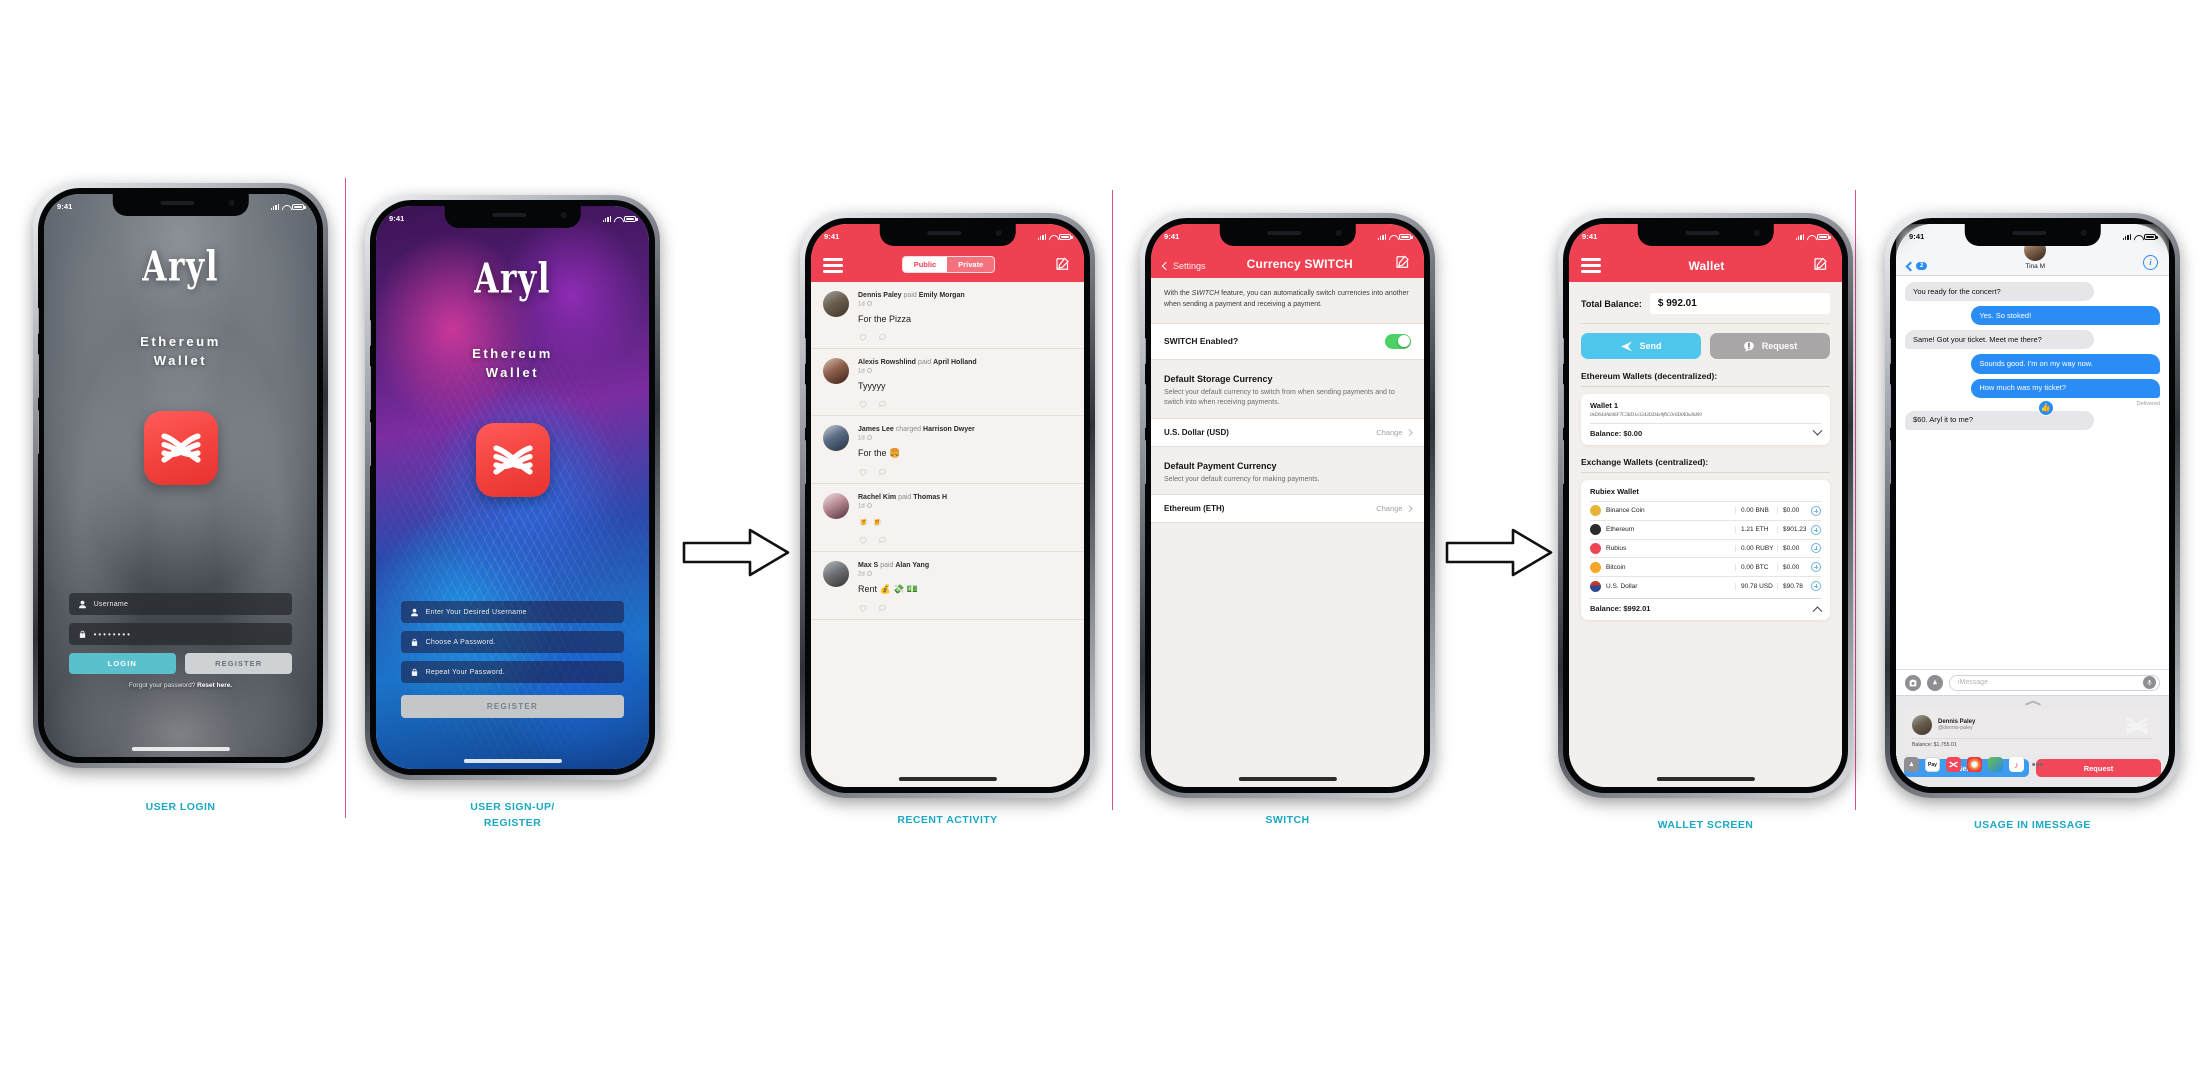  What do you see at coordinates (214, 685) in the screenshot?
I see `reset-link: Reset here.` at bounding box center [214, 685].